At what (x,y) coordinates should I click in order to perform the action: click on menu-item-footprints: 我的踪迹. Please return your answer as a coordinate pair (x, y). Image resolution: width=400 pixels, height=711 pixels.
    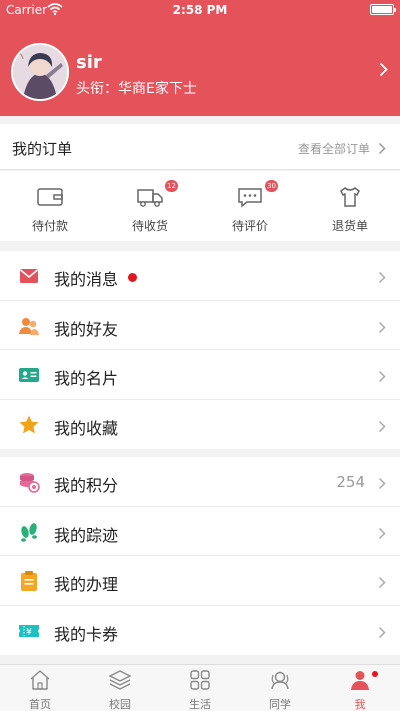
    Looking at the image, I should click on (200, 531).